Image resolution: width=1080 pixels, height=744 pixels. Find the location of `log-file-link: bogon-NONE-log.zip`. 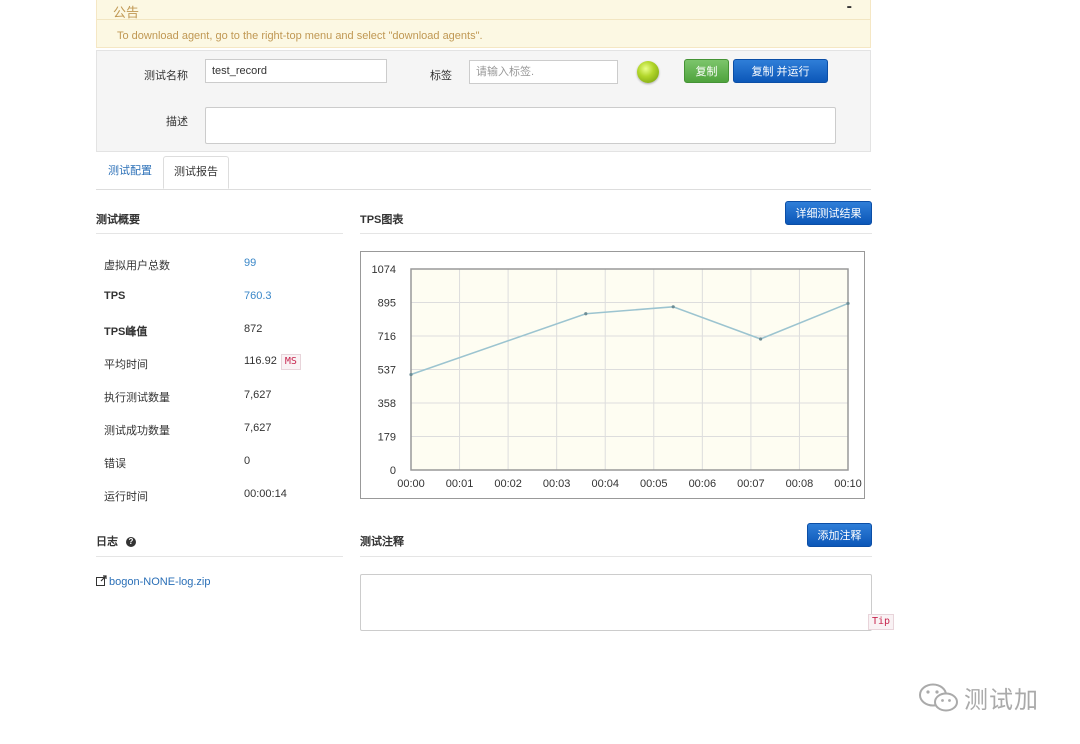

log-file-link: bogon-NONE-log.zip is located at coordinates (153, 581).